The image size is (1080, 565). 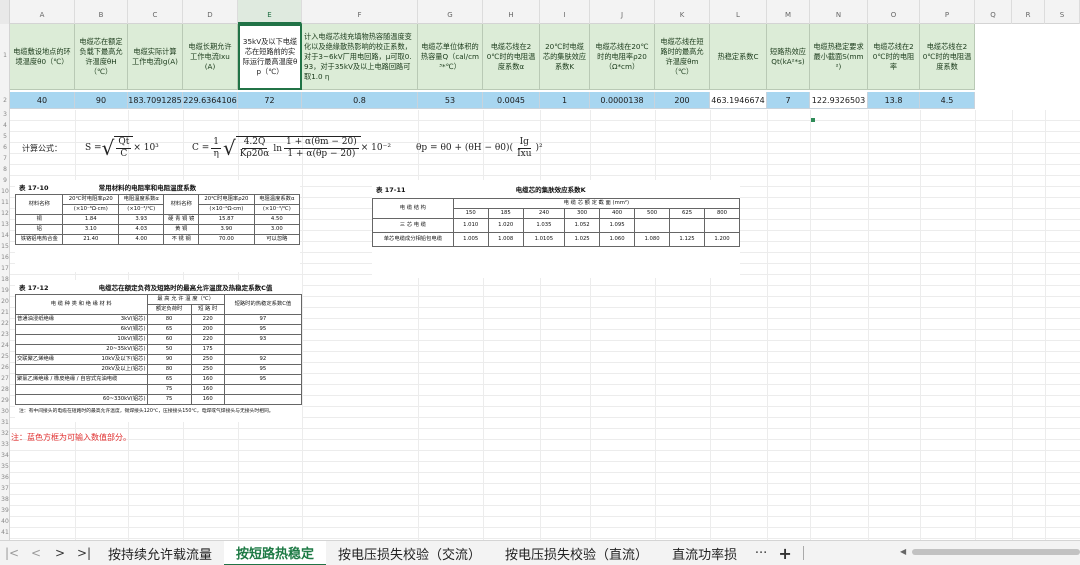 I want to click on row-header-21: 21, so click(x=5, y=312).